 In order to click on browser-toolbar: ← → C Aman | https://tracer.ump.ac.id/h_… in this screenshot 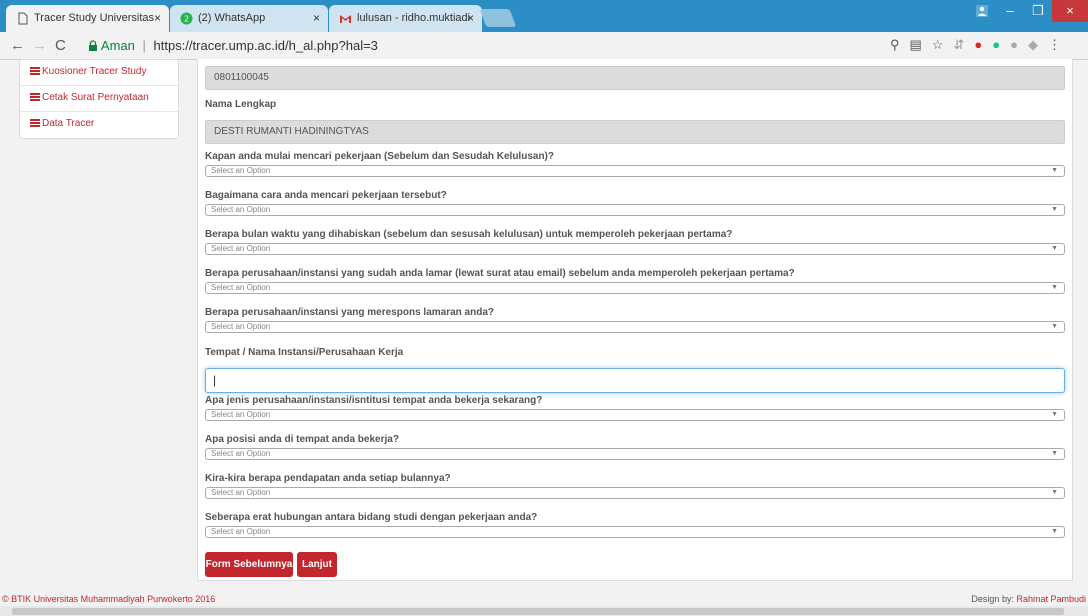, I will do `click(544, 46)`.